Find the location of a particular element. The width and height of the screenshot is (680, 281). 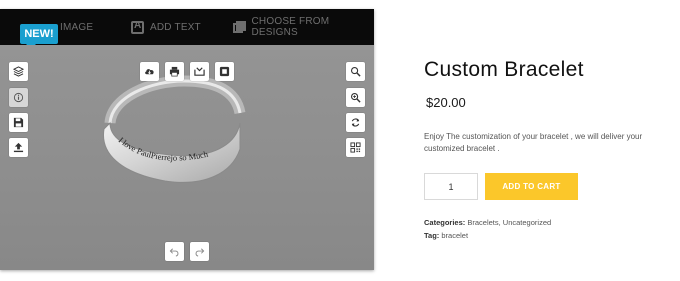

undo-button is located at coordinates (174, 251).